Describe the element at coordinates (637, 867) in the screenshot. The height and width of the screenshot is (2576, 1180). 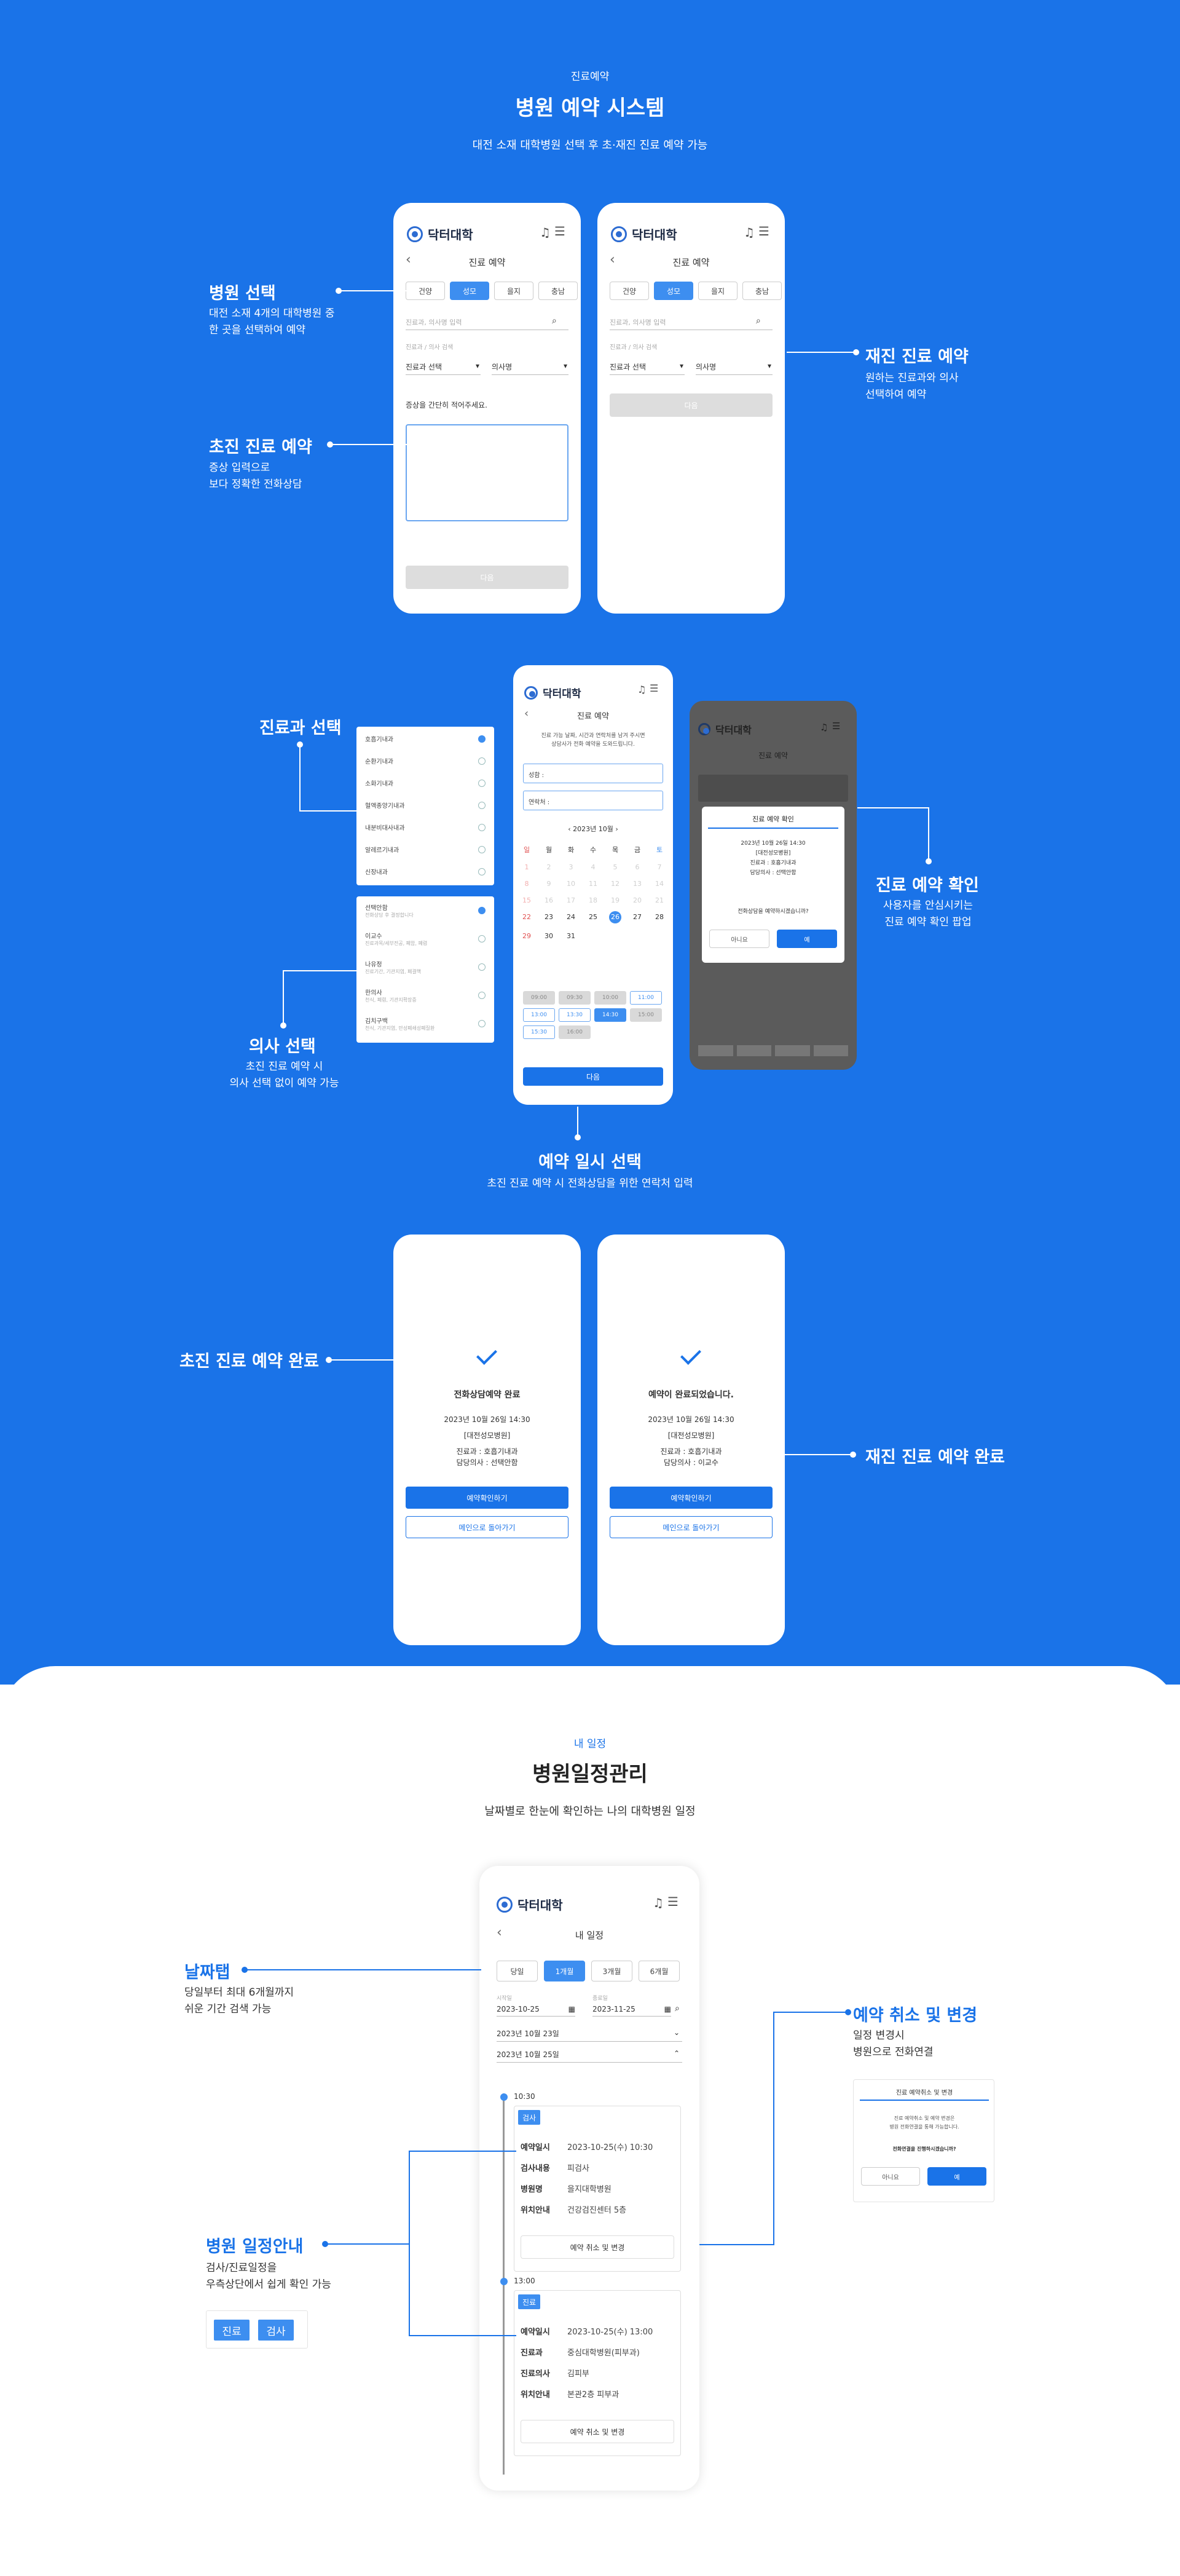
I see `calendar-day: 6` at that location.